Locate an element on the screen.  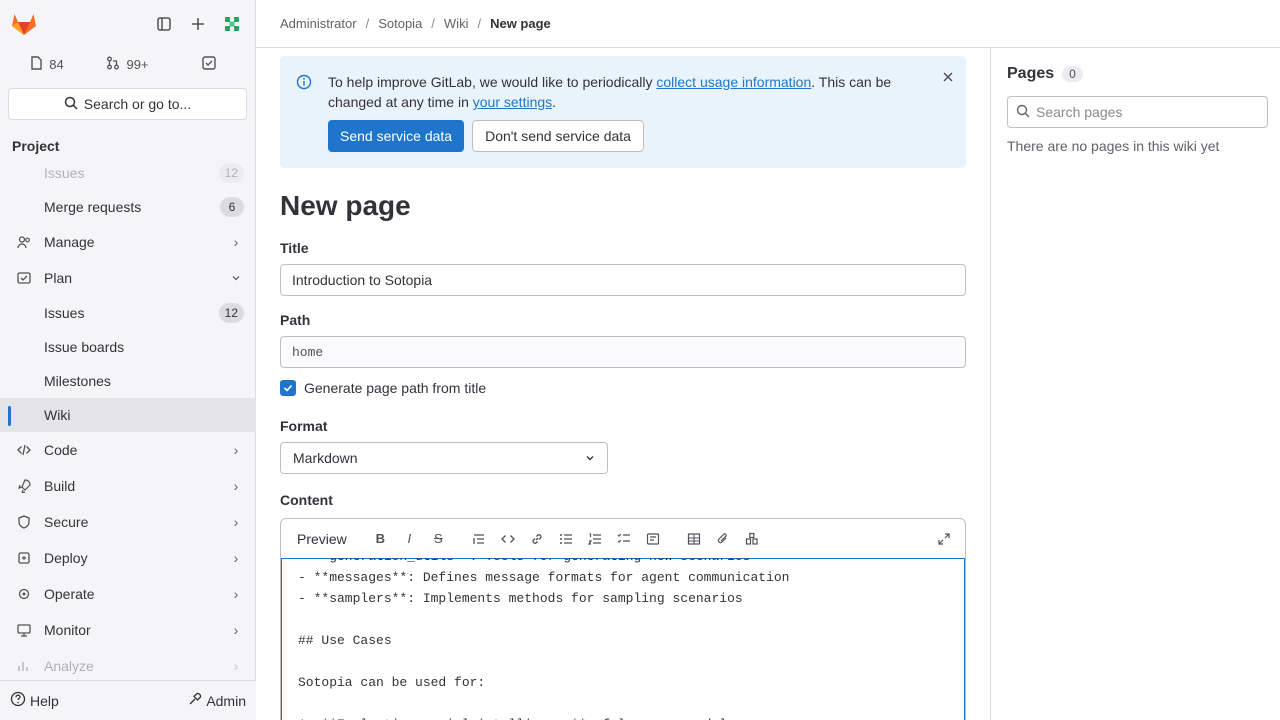
sidebar-item-manage: Manage › is located at coordinates (128, 242).